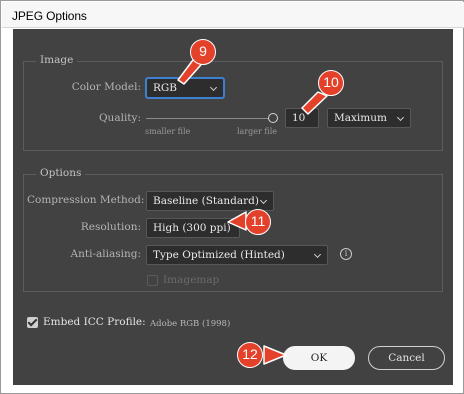 The image size is (464, 394). What do you see at coordinates (106, 87) in the screenshot?
I see `color-model-label: Color Model:` at bounding box center [106, 87].